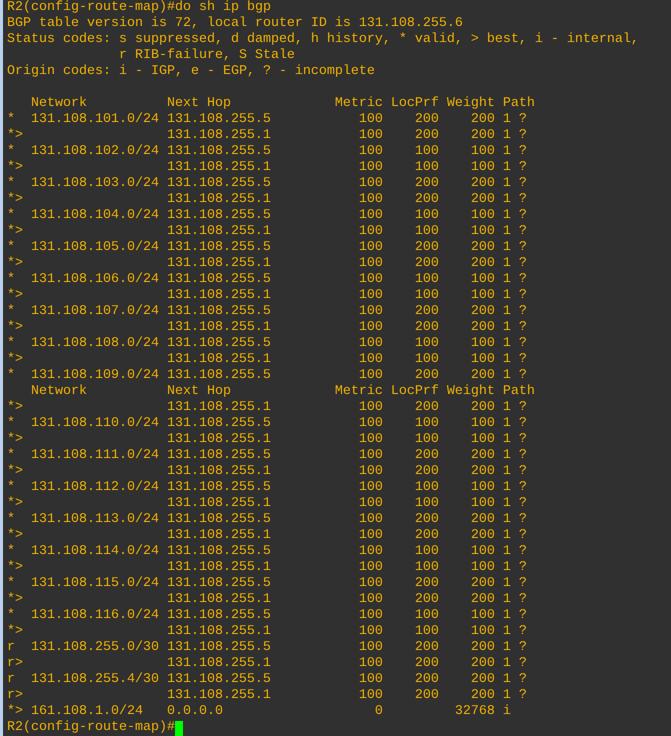  What do you see at coordinates (15, 664) in the screenshot?
I see `table-cell: r>` at bounding box center [15, 664].